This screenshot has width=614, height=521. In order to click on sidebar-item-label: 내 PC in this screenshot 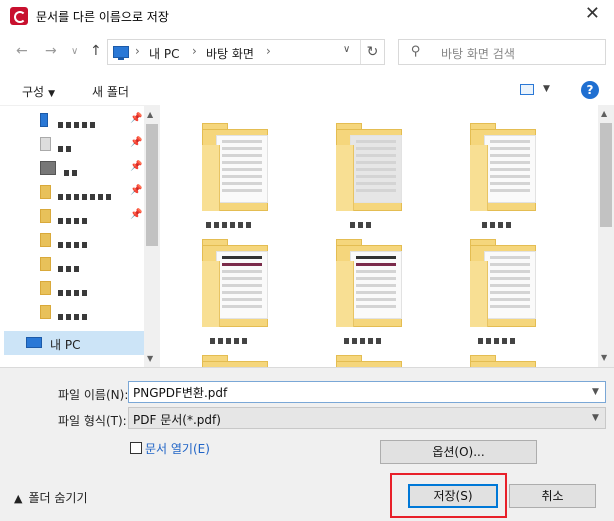, I will do `click(65, 345)`.